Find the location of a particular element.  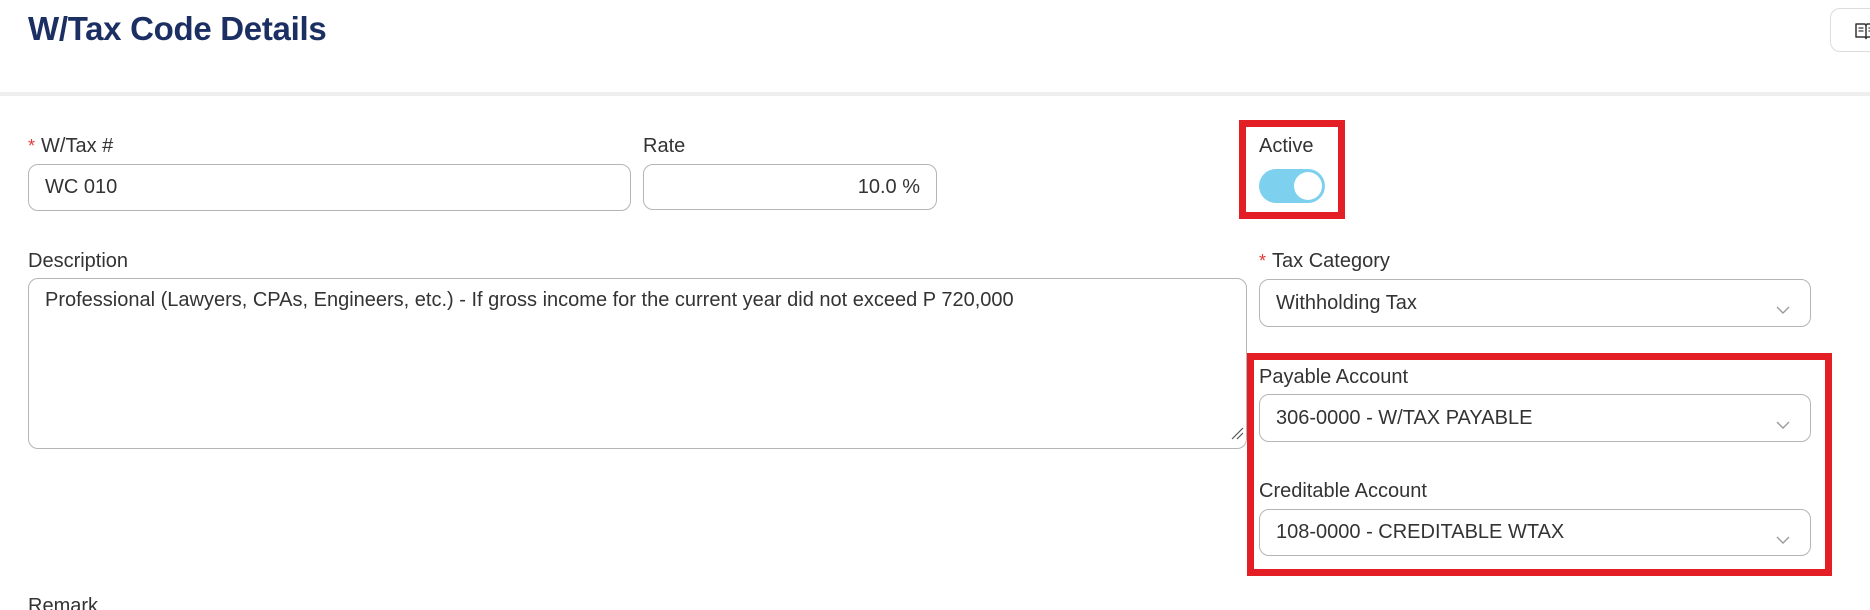

wtax-number-label: * W/Tax # is located at coordinates (71, 146).